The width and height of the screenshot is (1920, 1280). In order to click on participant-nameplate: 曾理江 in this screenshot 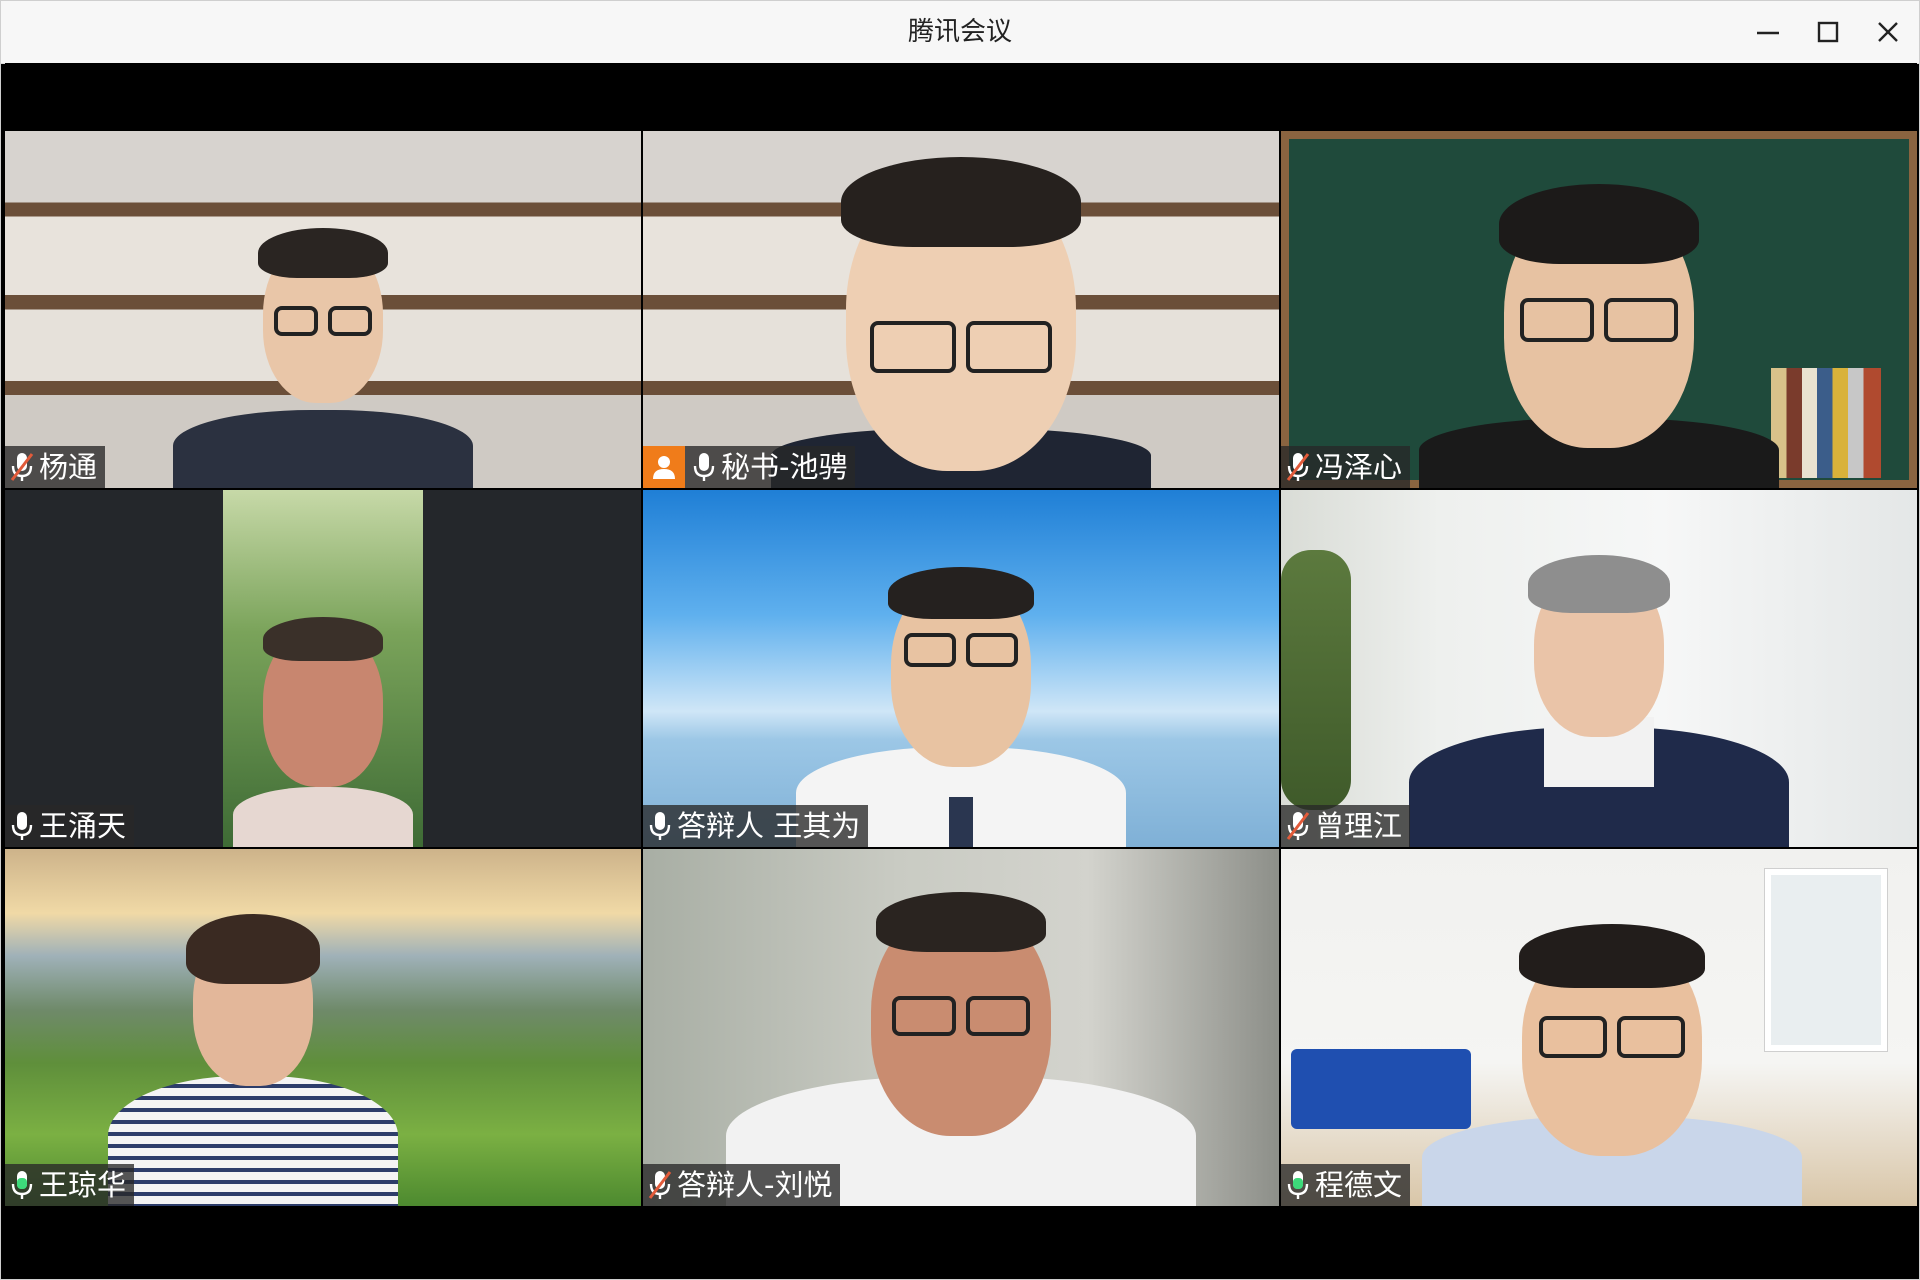, I will do `click(1346, 826)`.